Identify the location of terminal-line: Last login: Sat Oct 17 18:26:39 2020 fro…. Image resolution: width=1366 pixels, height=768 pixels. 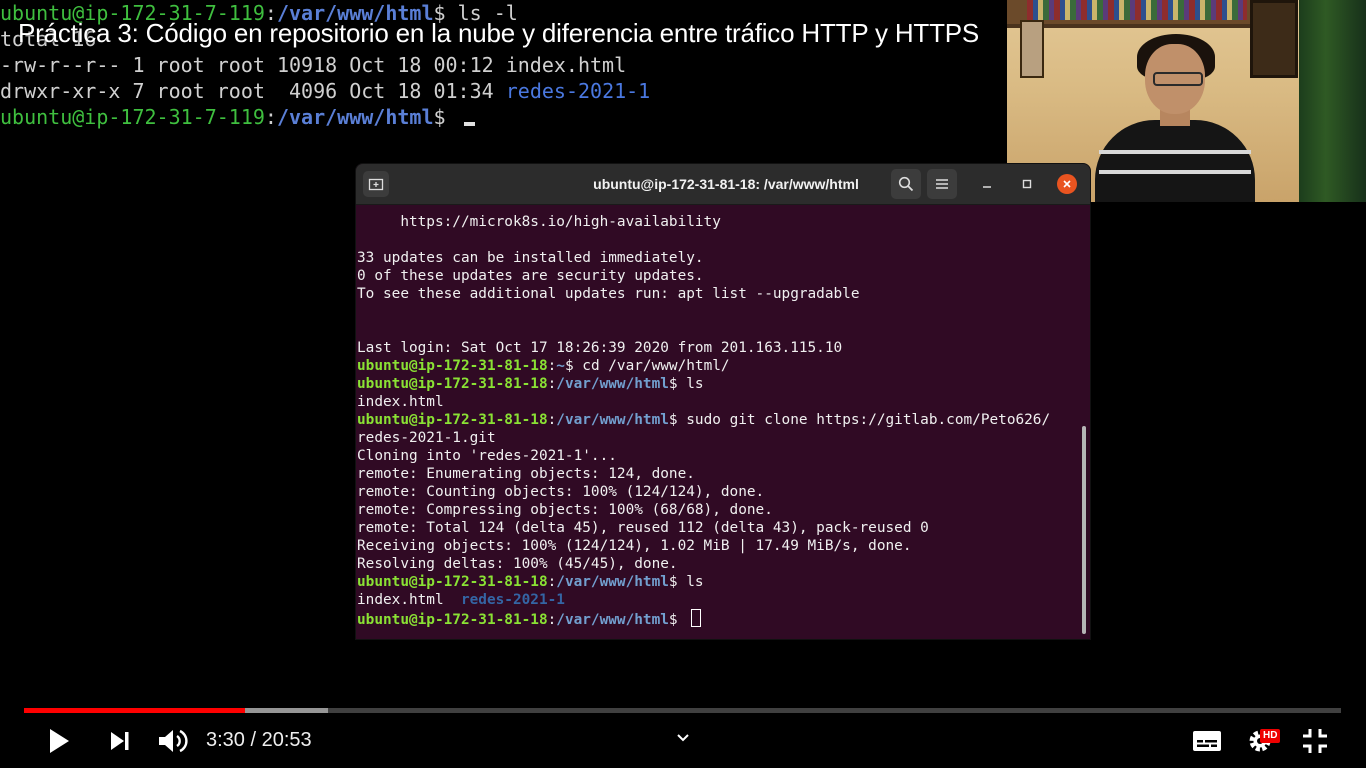
(718, 348).